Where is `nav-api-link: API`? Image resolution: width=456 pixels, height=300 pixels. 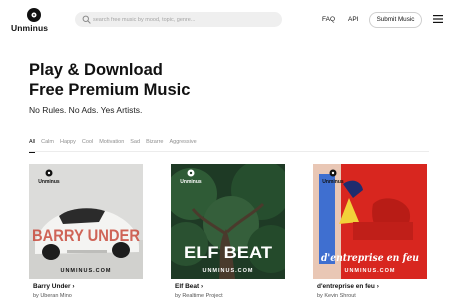 nav-api-link: API is located at coordinates (353, 19).